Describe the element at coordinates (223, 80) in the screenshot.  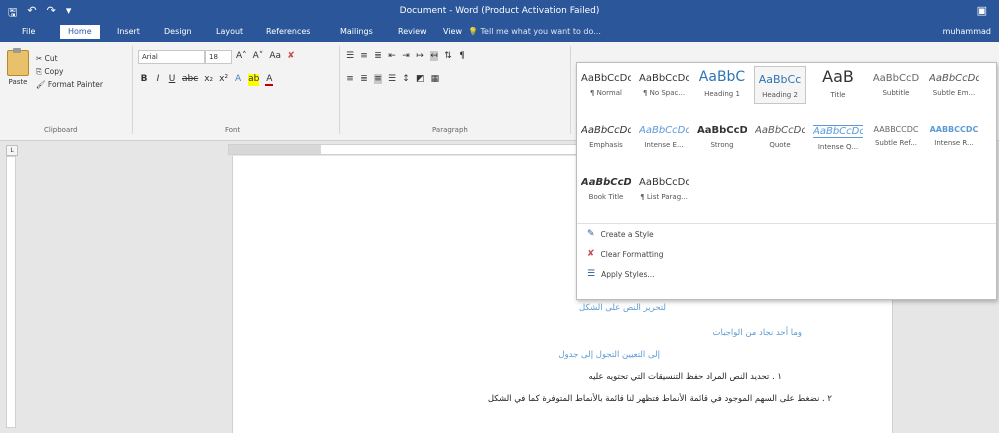
I see `superscript-icon: x²` at that location.